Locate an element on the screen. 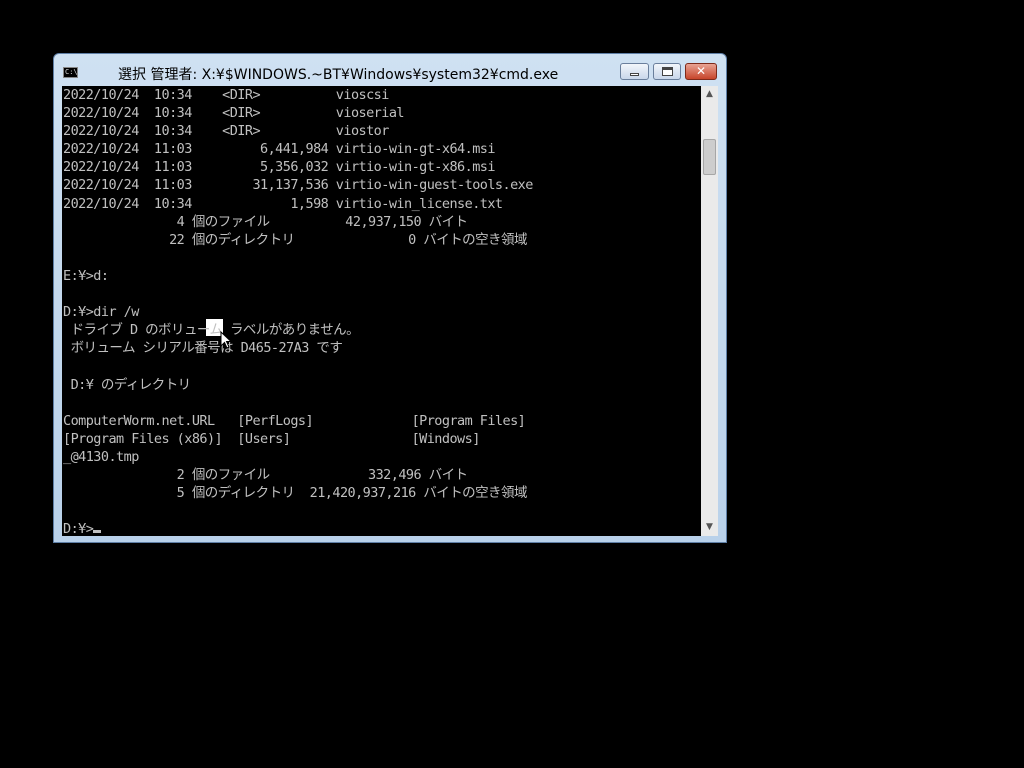  scroll-down-arrow-icon: ▼ is located at coordinates (709, 527).